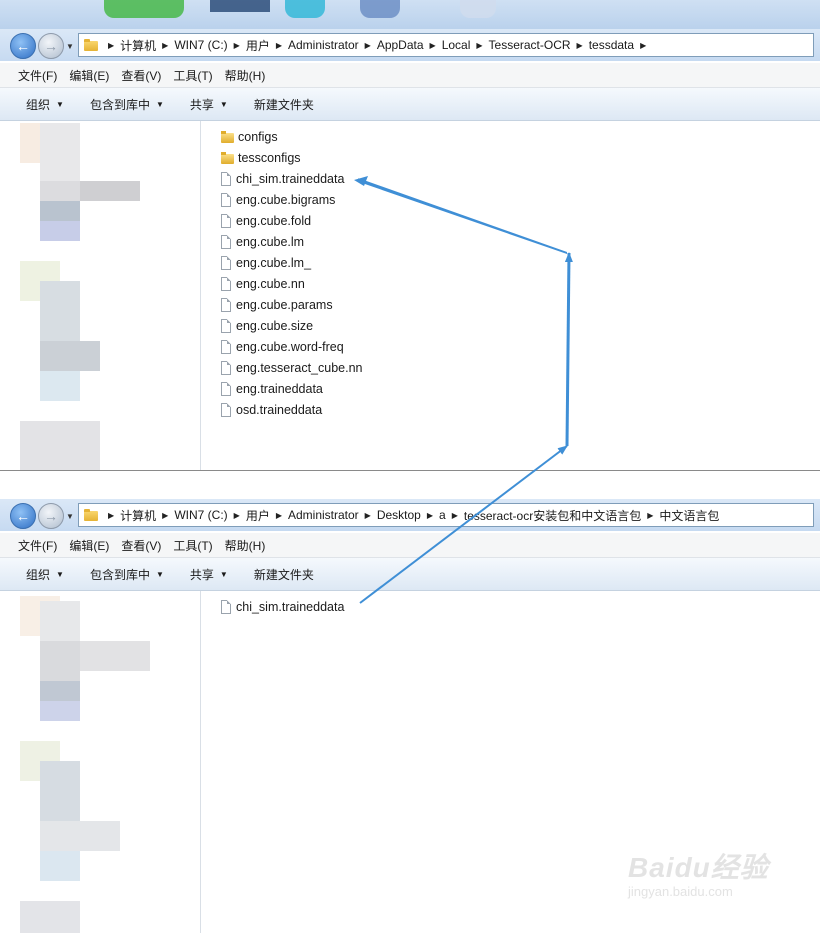 This screenshot has height=933, width=820. What do you see at coordinates (258, 136) in the screenshot?
I see `file-name: configs` at bounding box center [258, 136].